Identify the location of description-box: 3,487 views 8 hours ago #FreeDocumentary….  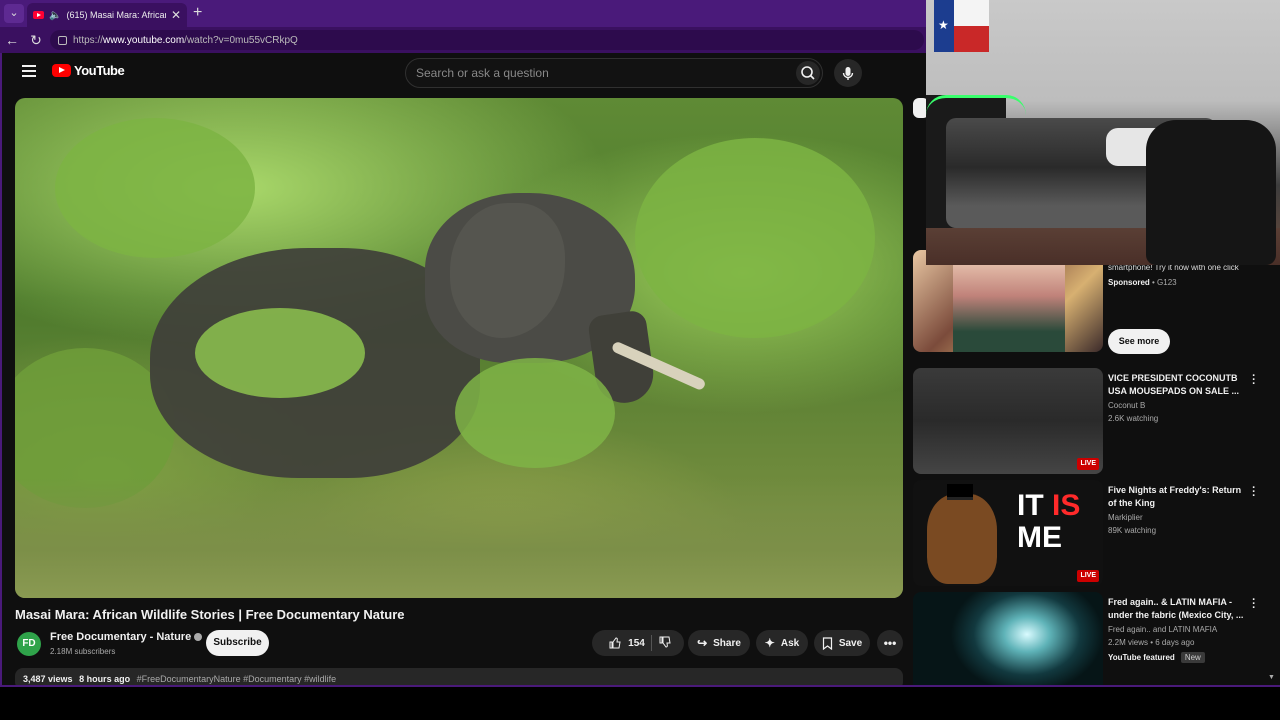
(459, 676).